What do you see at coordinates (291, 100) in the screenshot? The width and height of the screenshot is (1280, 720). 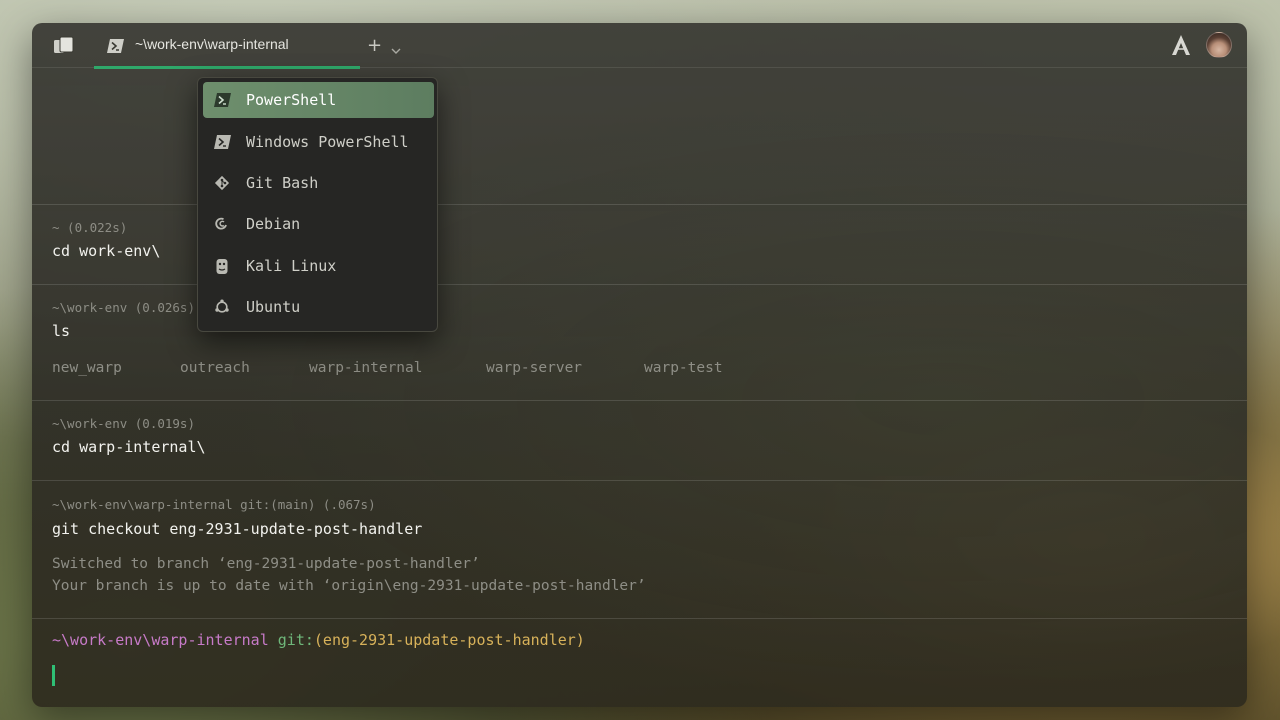 I see `menu-item-label: PowerShell` at bounding box center [291, 100].